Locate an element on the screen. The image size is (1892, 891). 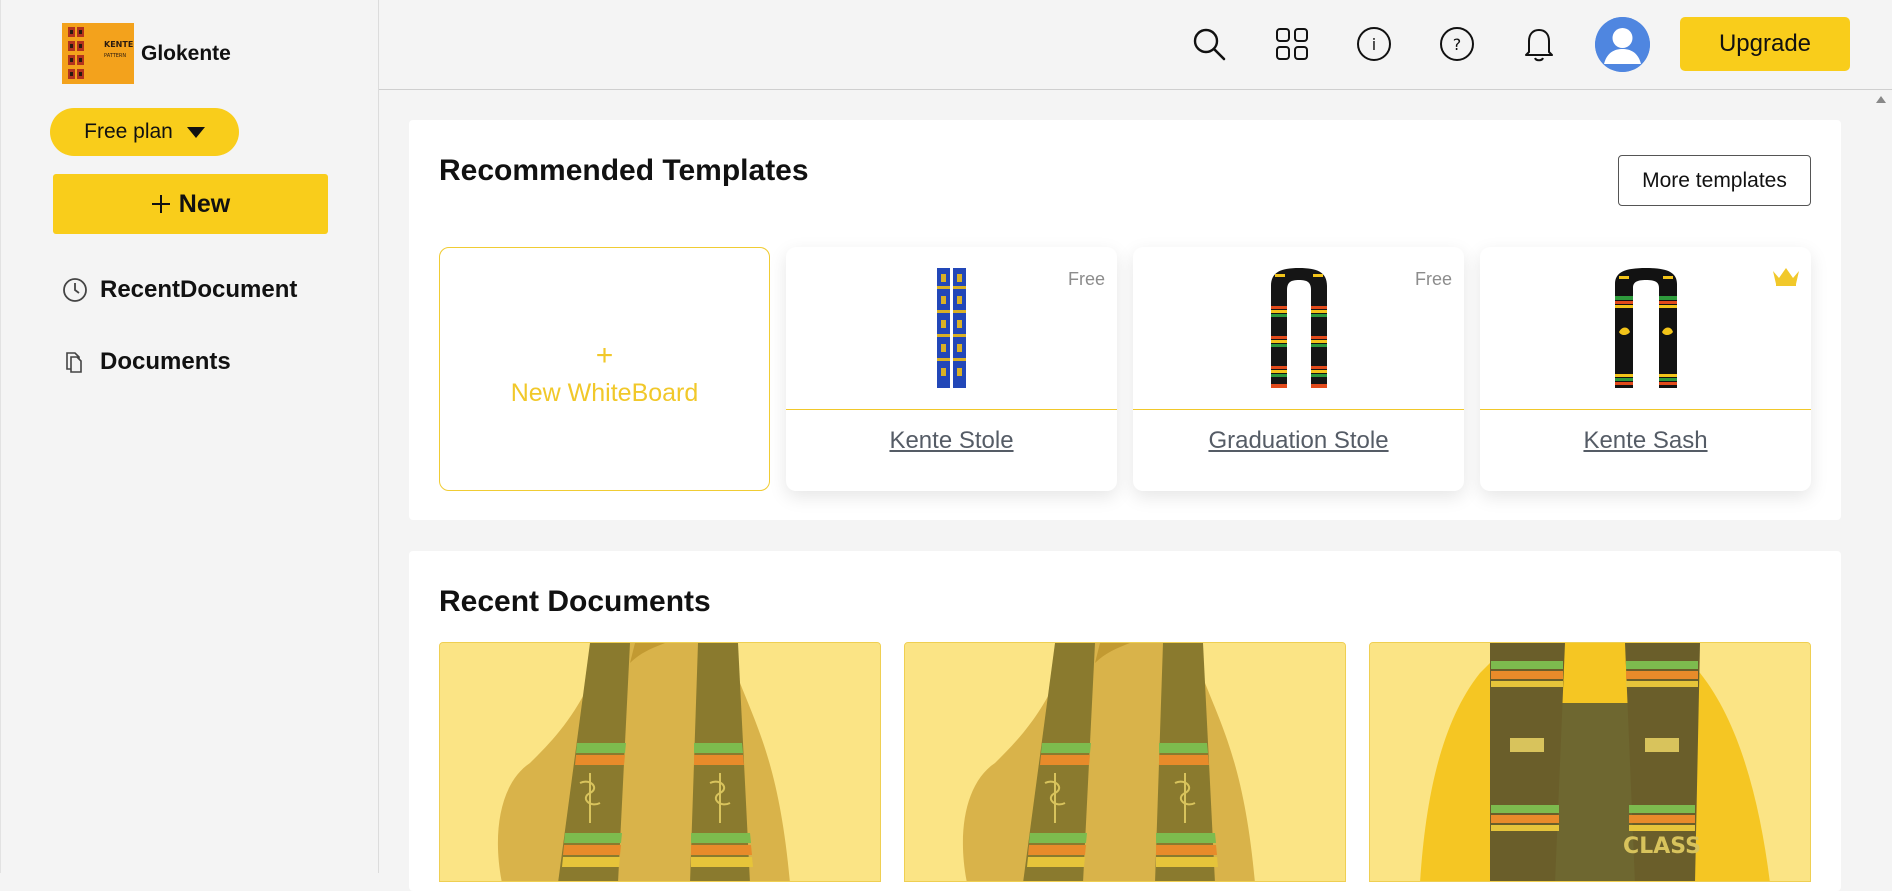
clock-icon is located at coordinates (75, 290).